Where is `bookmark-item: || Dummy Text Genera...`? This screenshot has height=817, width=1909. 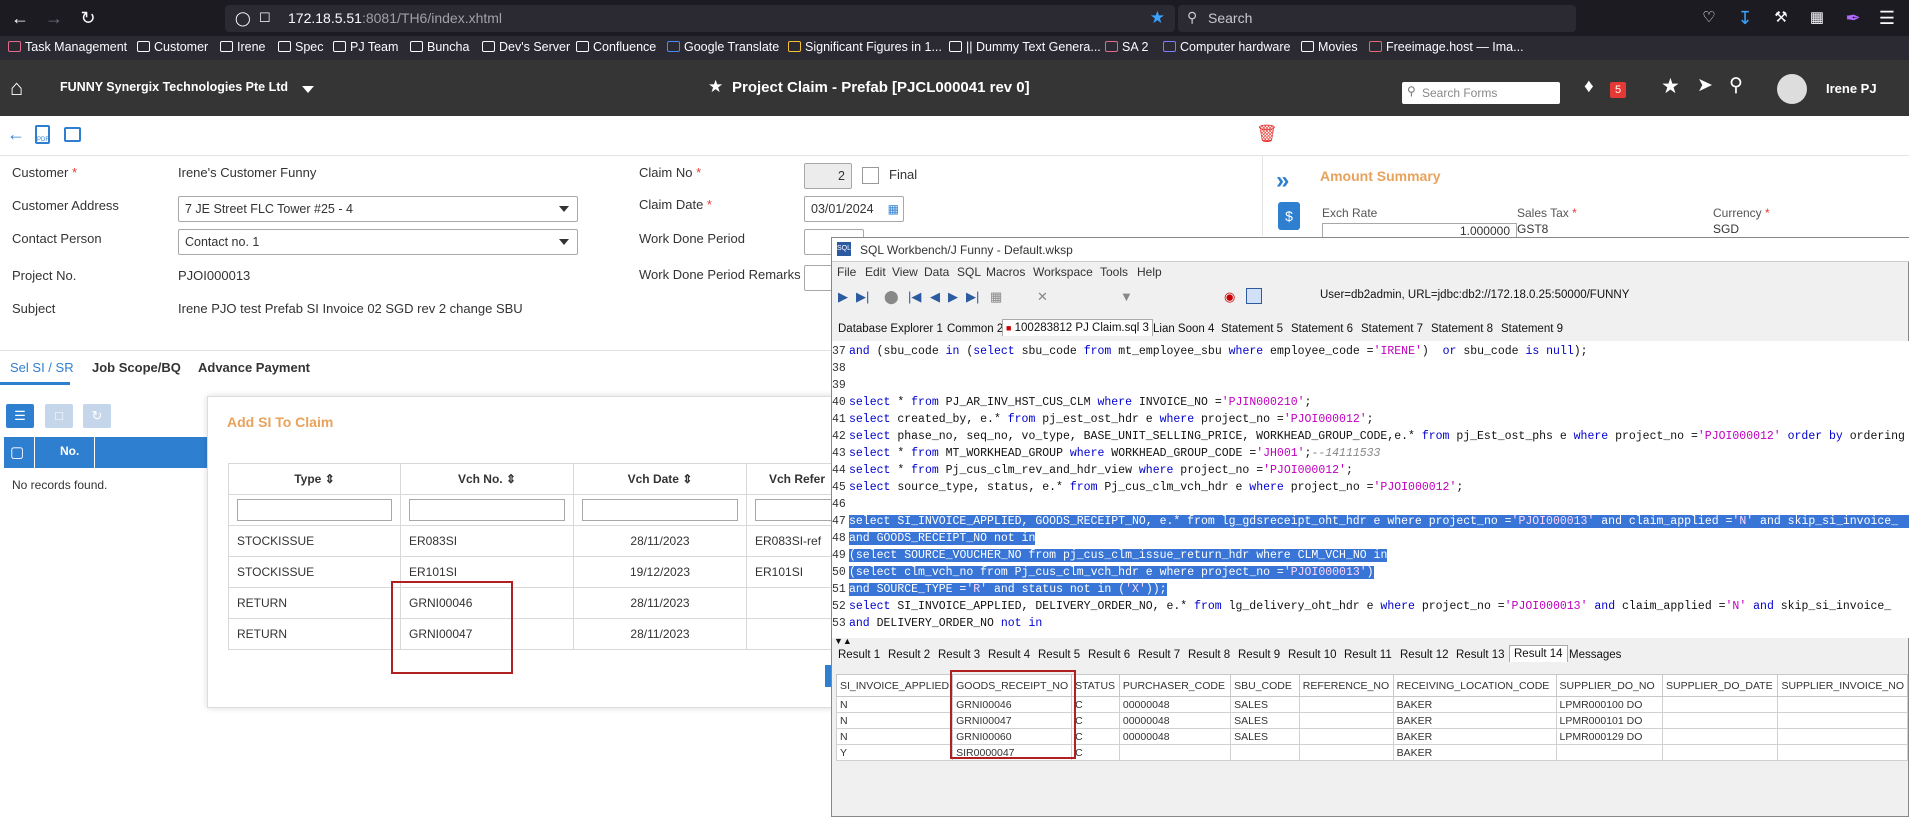
bookmark-item: || Dummy Text Genera... is located at coordinates (1025, 47).